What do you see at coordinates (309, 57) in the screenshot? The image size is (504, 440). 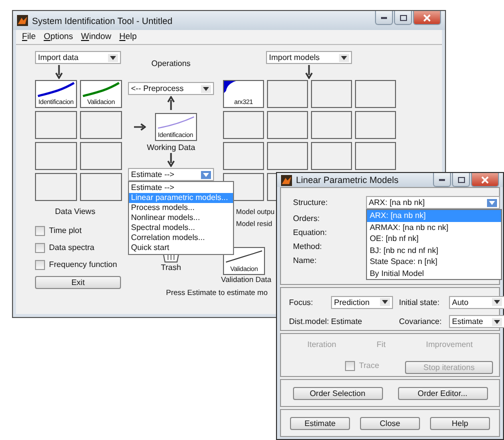 I see `import-models-dropdown: Import models` at bounding box center [309, 57].